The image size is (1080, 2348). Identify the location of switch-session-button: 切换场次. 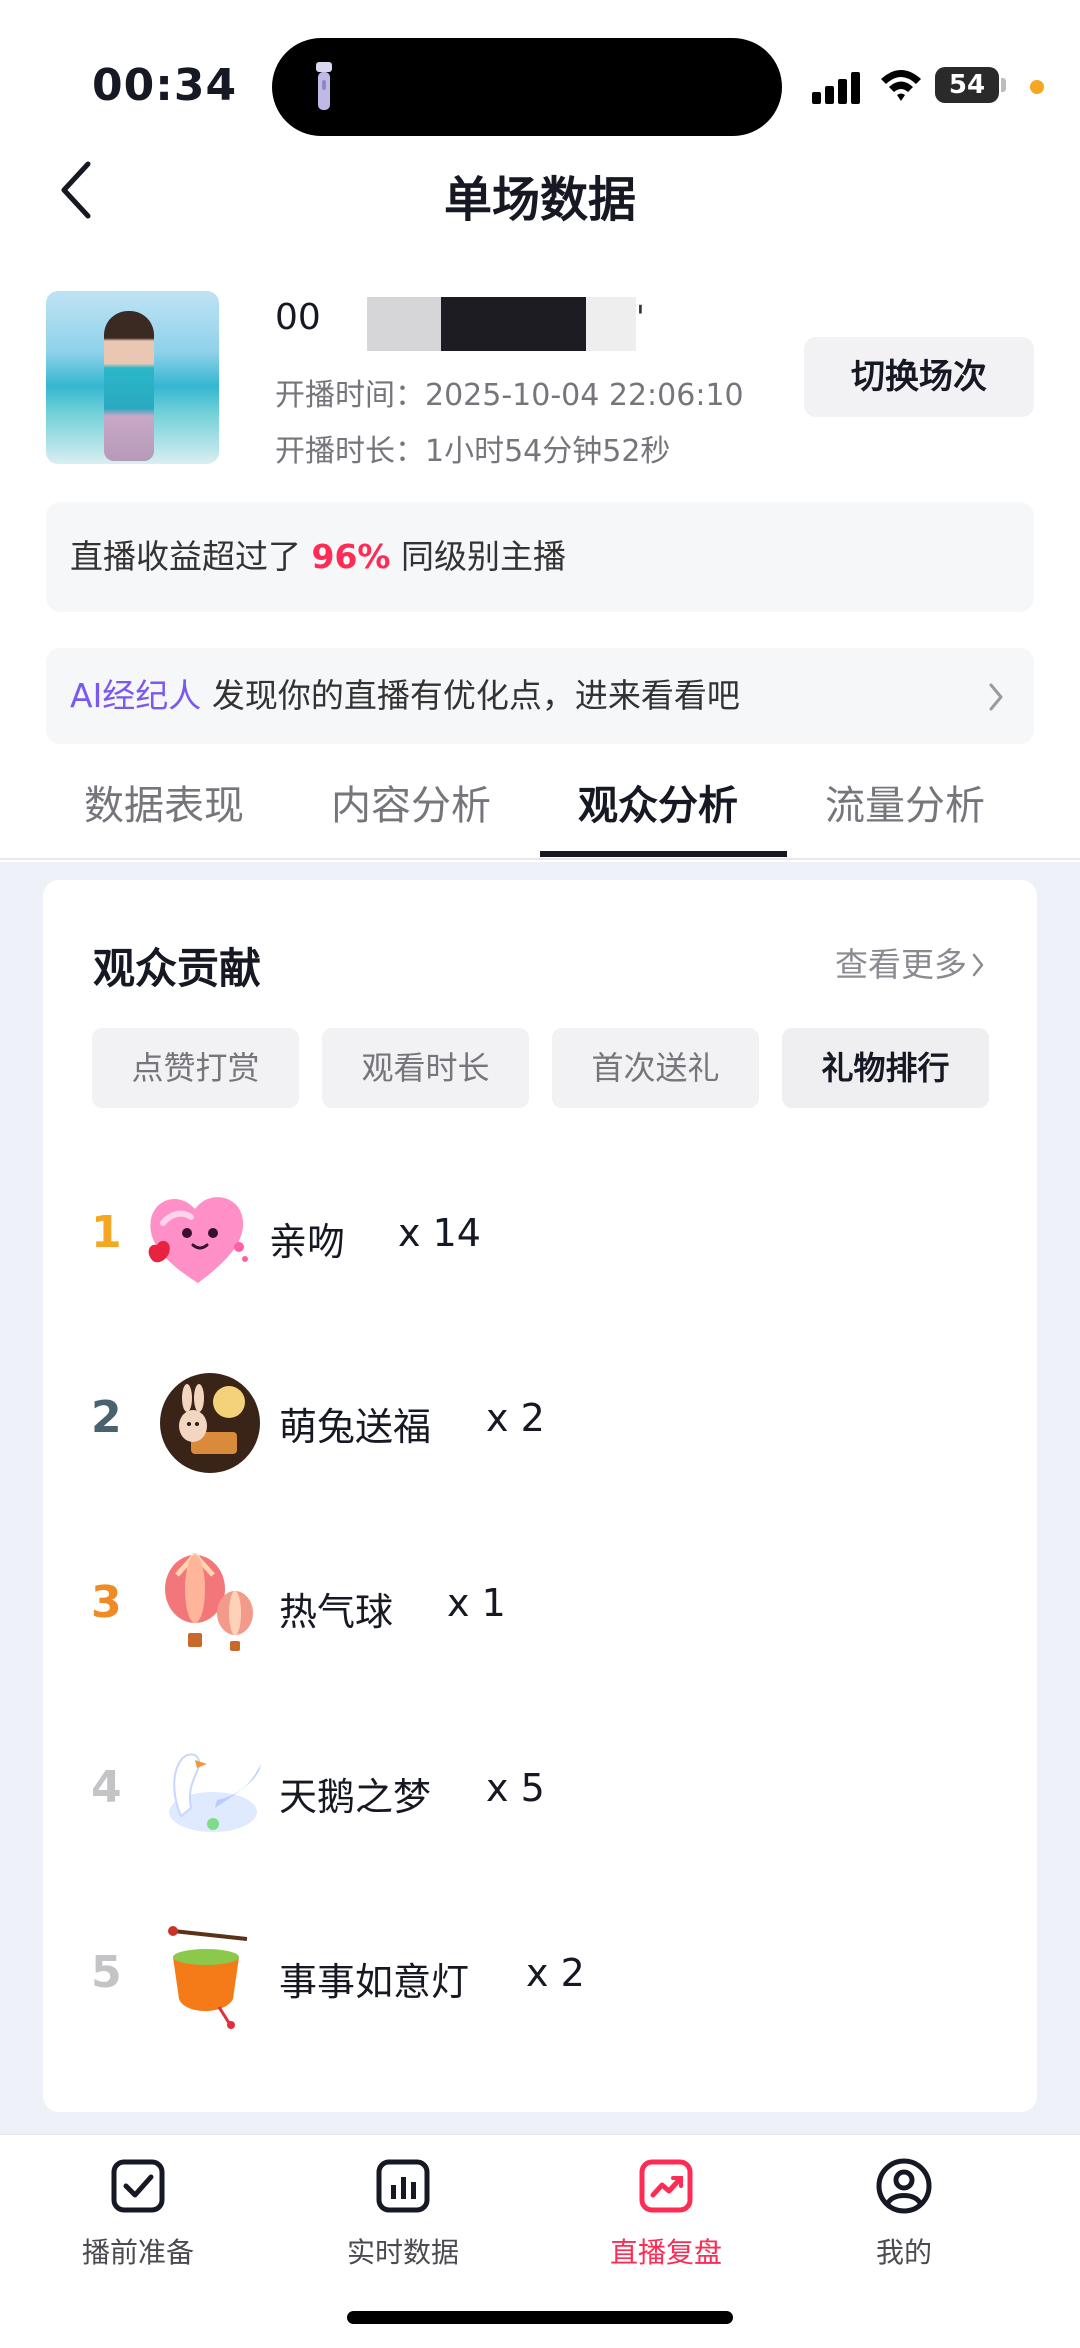
(919, 377).